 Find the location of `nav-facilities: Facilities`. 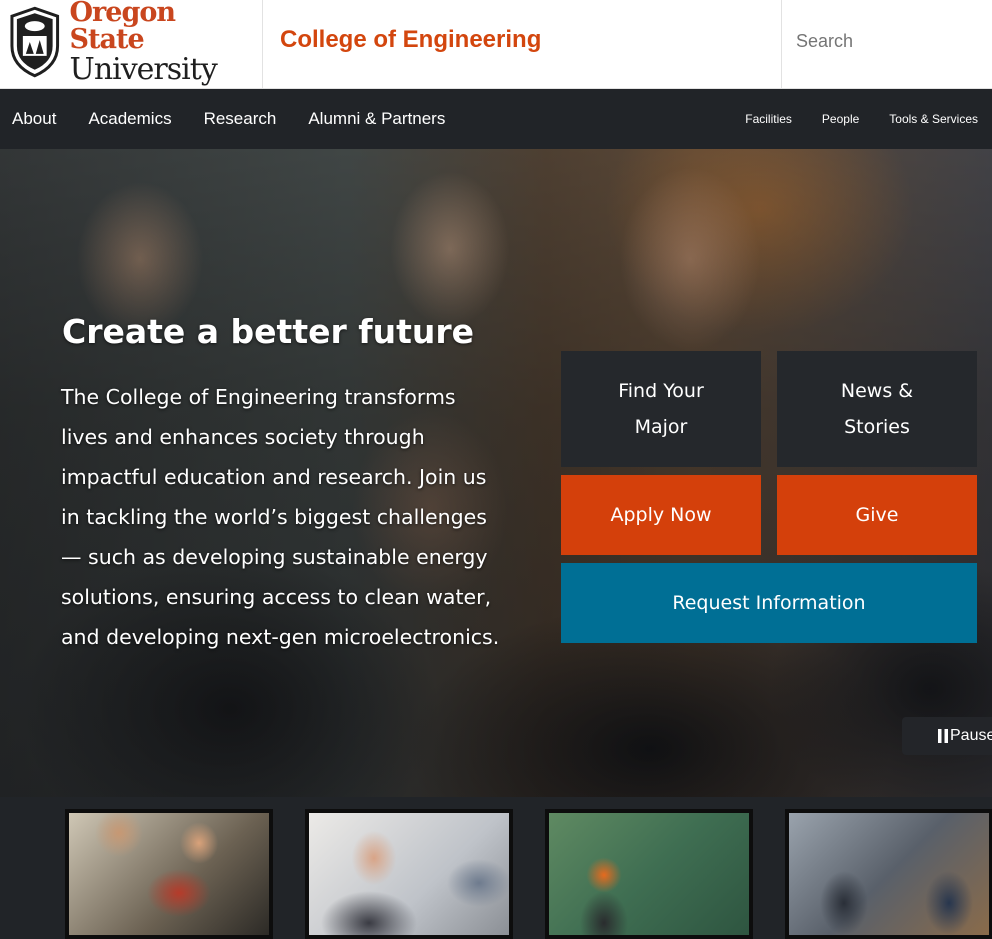

nav-facilities: Facilities is located at coordinates (768, 119).